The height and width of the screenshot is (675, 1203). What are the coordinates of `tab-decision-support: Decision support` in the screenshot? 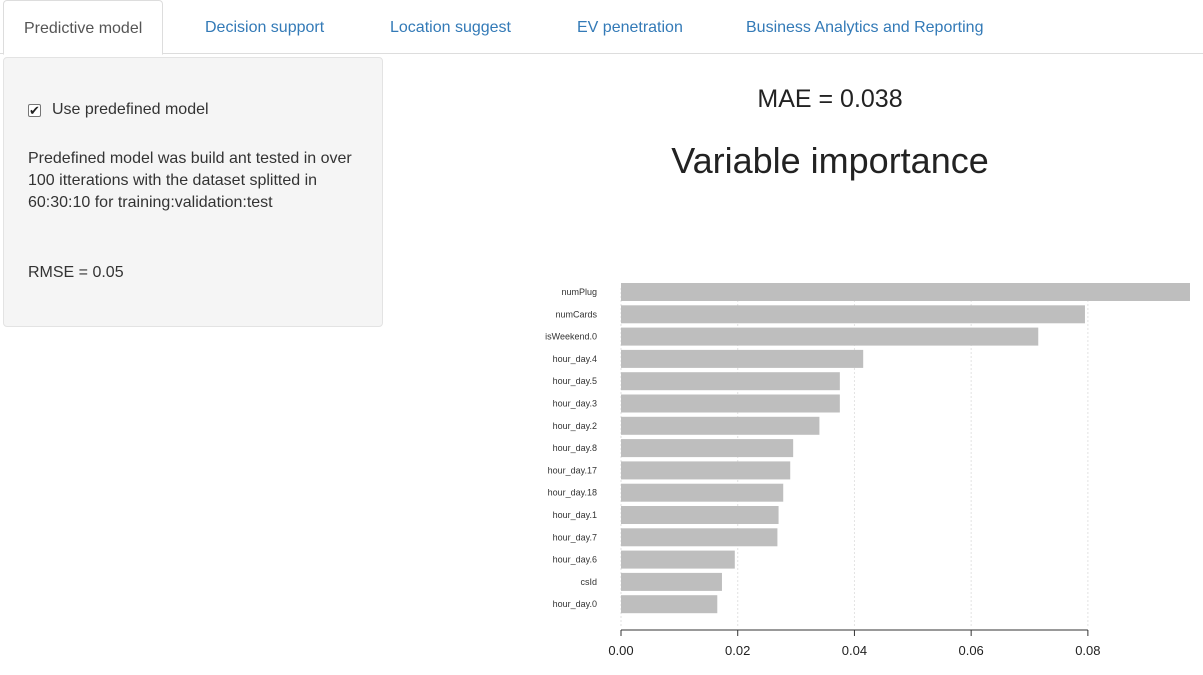 It's located at (264, 27).